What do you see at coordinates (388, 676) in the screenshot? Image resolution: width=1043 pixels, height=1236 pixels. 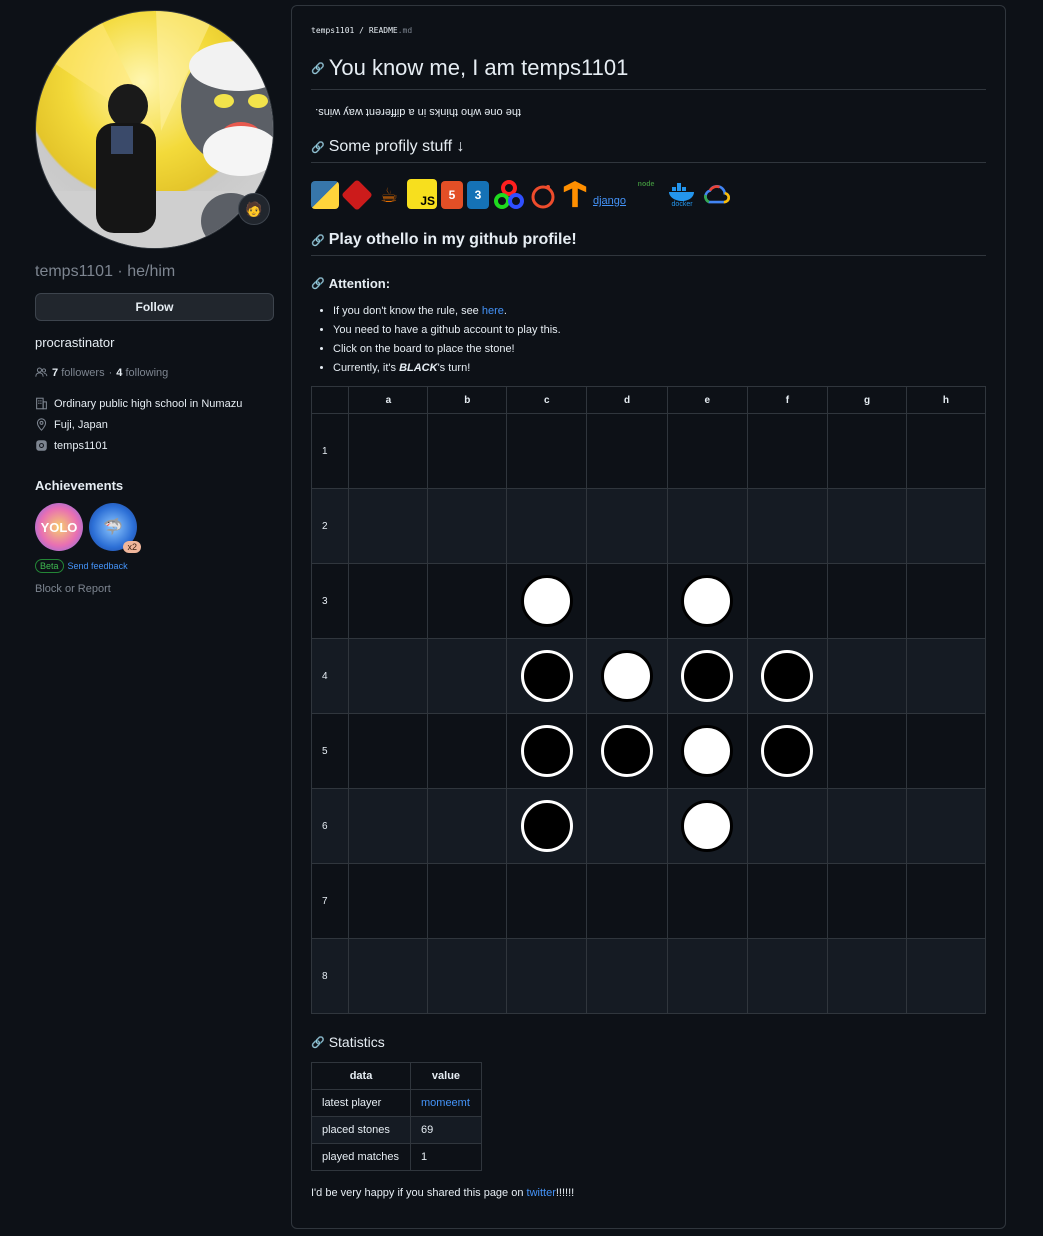 I see `board-cell-a4` at bounding box center [388, 676].